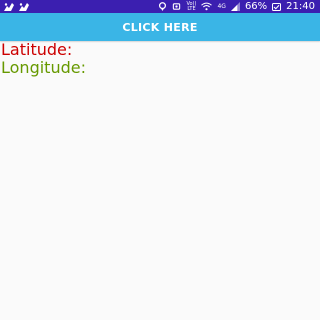 The width and height of the screenshot is (320, 320). What do you see at coordinates (207, 6) in the screenshot?
I see `wifi-icon` at bounding box center [207, 6].